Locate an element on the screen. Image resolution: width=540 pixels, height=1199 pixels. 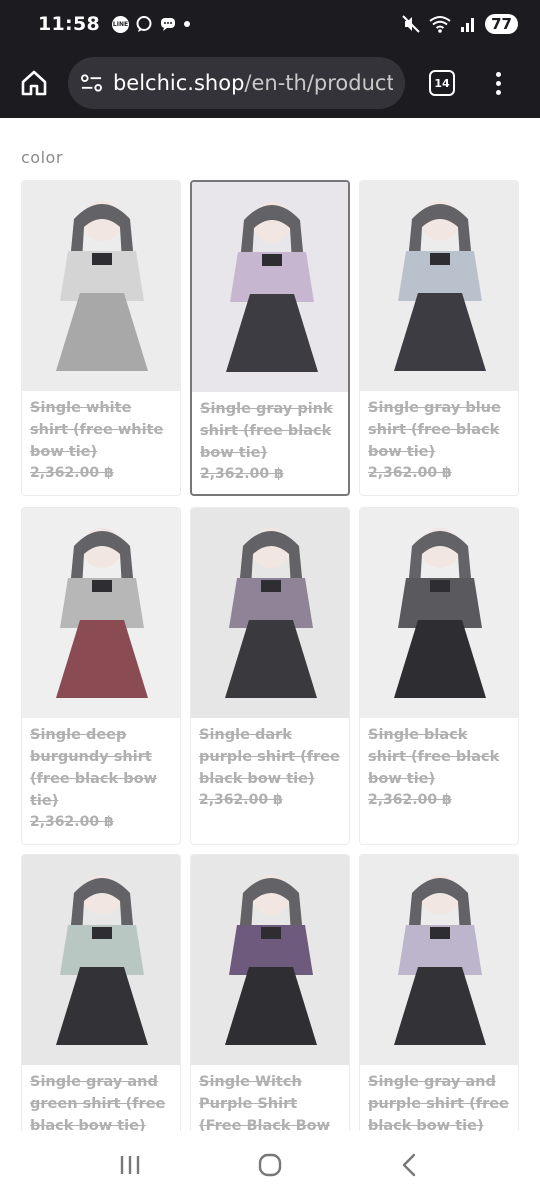
chat-bubble-icon is located at coordinates (144, 24).